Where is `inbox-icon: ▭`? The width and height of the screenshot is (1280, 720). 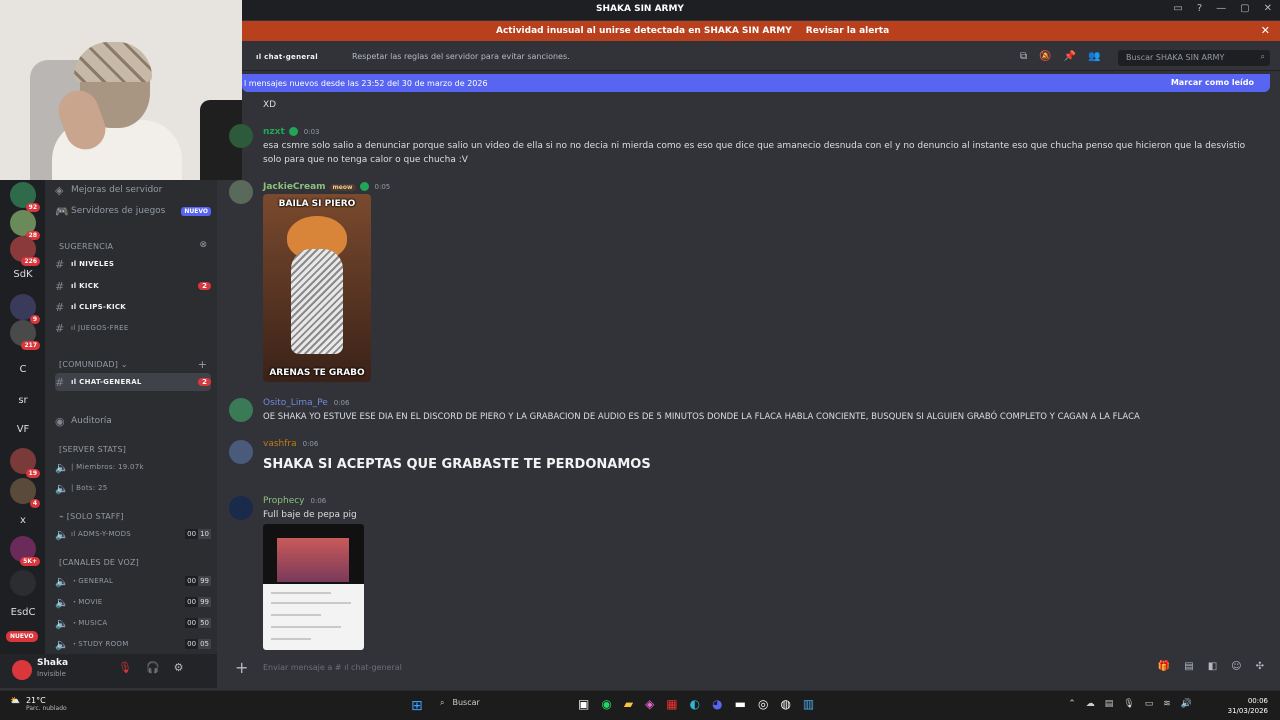
inbox-icon: ▭ is located at coordinates (1177, 8).